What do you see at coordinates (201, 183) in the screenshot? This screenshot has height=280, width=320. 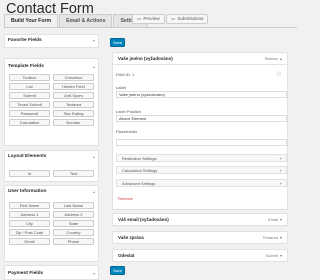 I see `advanced-settings-toggle: Advanced Settings +` at bounding box center [201, 183].